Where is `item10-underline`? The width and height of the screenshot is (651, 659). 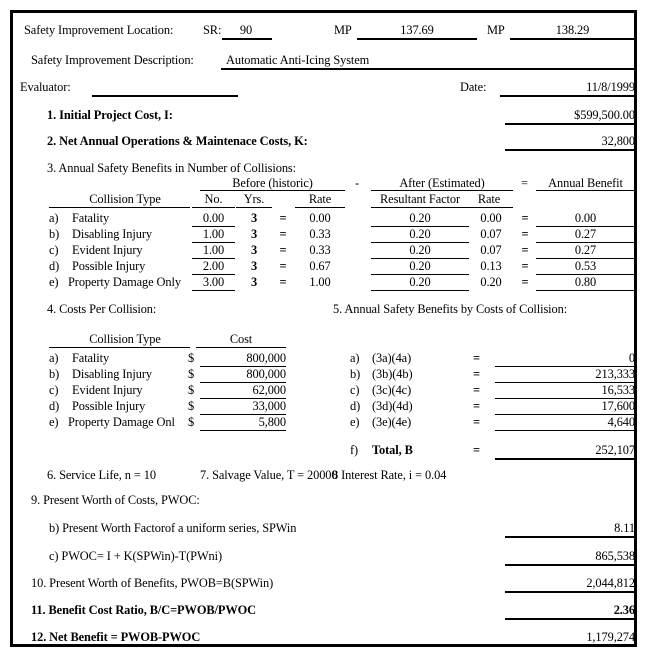
item10-underline is located at coordinates (570, 592).